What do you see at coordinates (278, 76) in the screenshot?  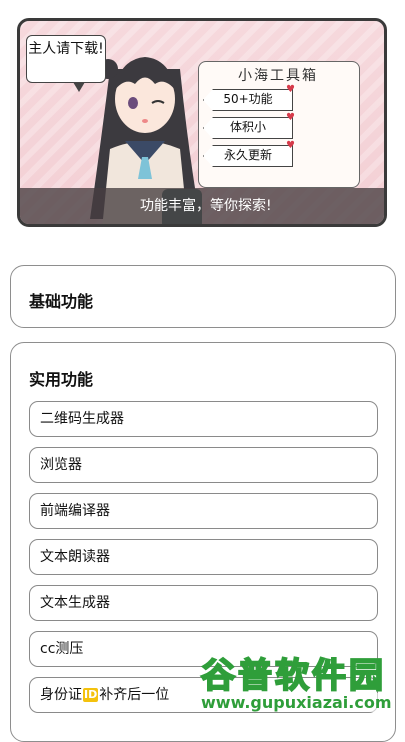 I see `card-title: 小海工具箱` at bounding box center [278, 76].